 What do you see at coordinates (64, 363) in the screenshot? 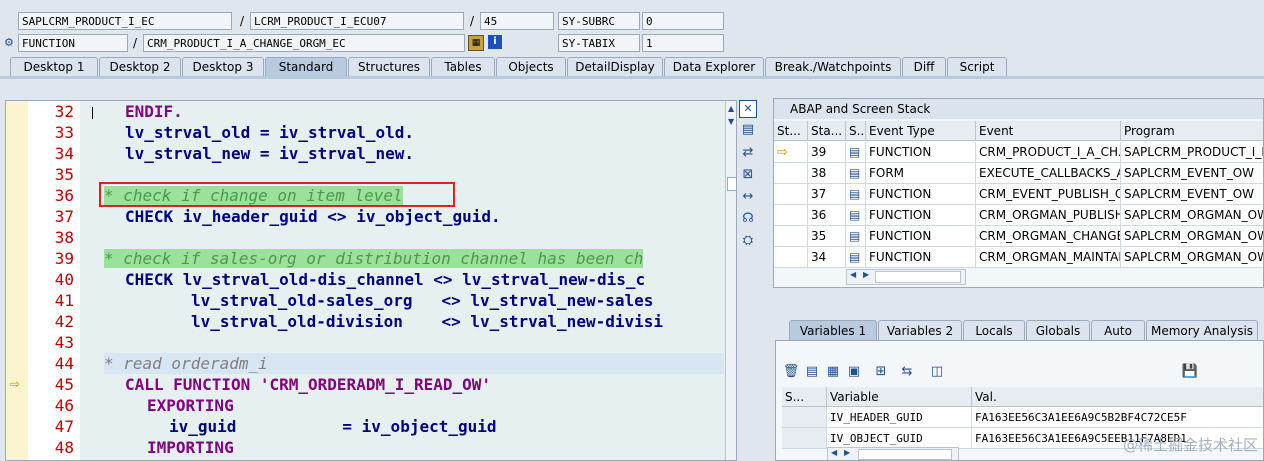
I see `line-number: 44` at bounding box center [64, 363].